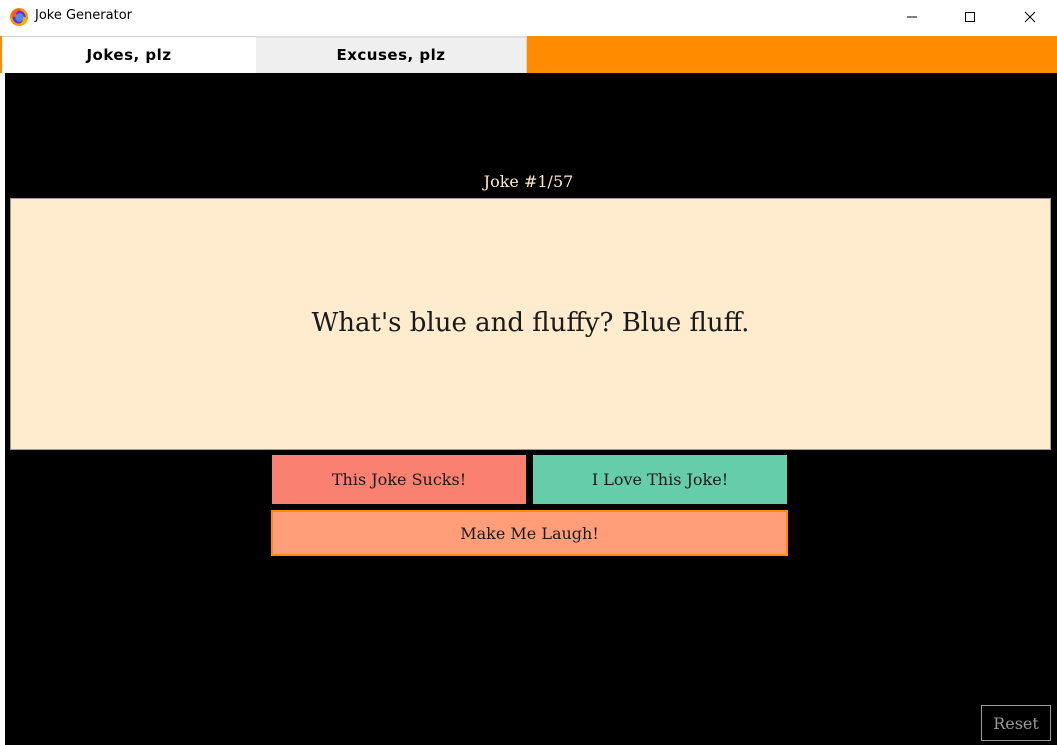  What do you see at coordinates (83, 15) in the screenshot?
I see `window-title: Joke Generator` at bounding box center [83, 15].